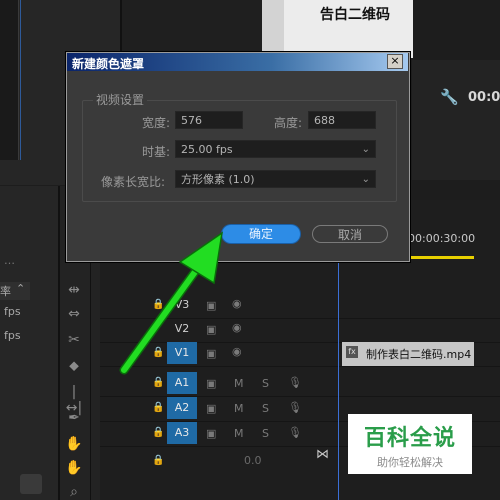 The width and height of the screenshot is (500, 500). Describe the element at coordinates (456, 120) in the screenshot. I see `program-toolbar` at that location.